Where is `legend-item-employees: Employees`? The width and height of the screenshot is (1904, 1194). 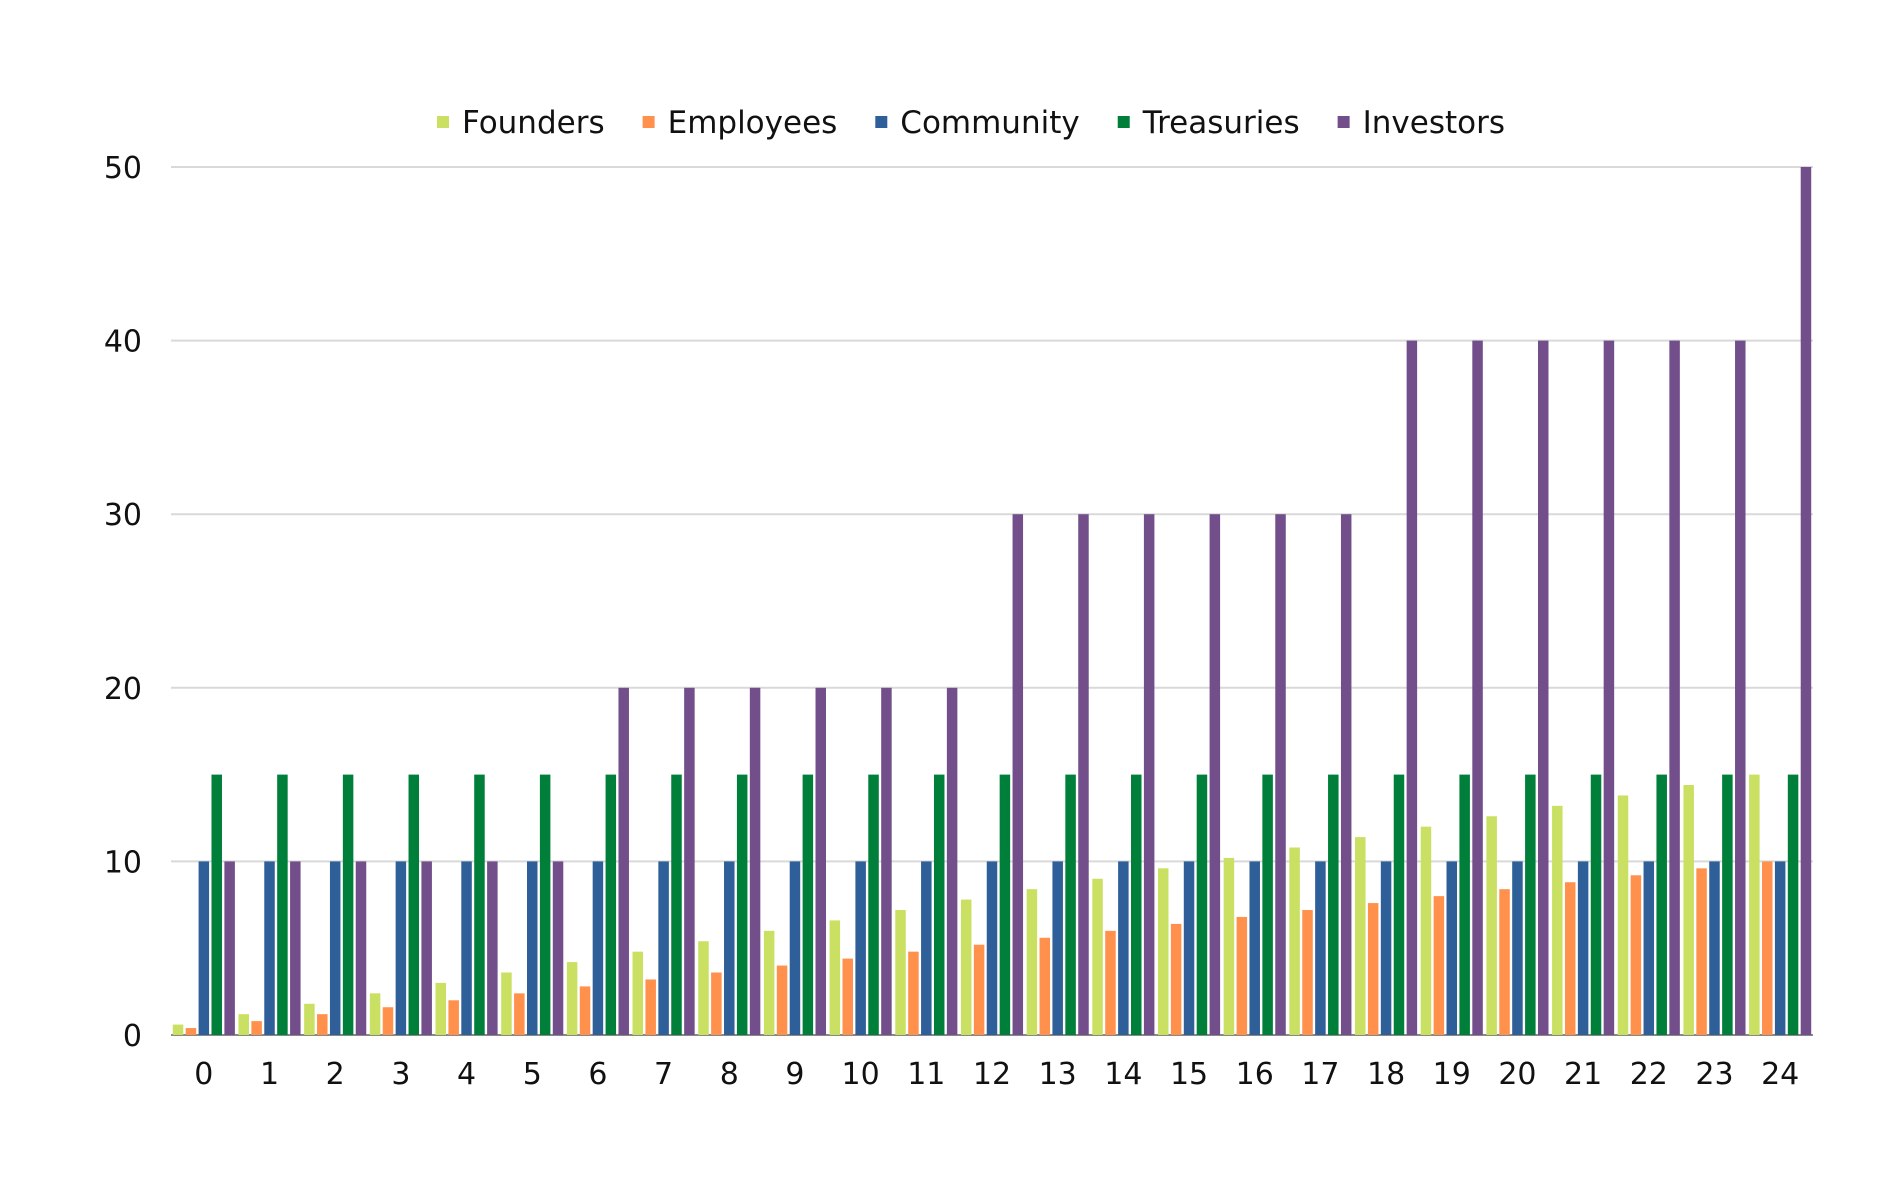
legend-item-employees: Employees is located at coordinates (740, 123).